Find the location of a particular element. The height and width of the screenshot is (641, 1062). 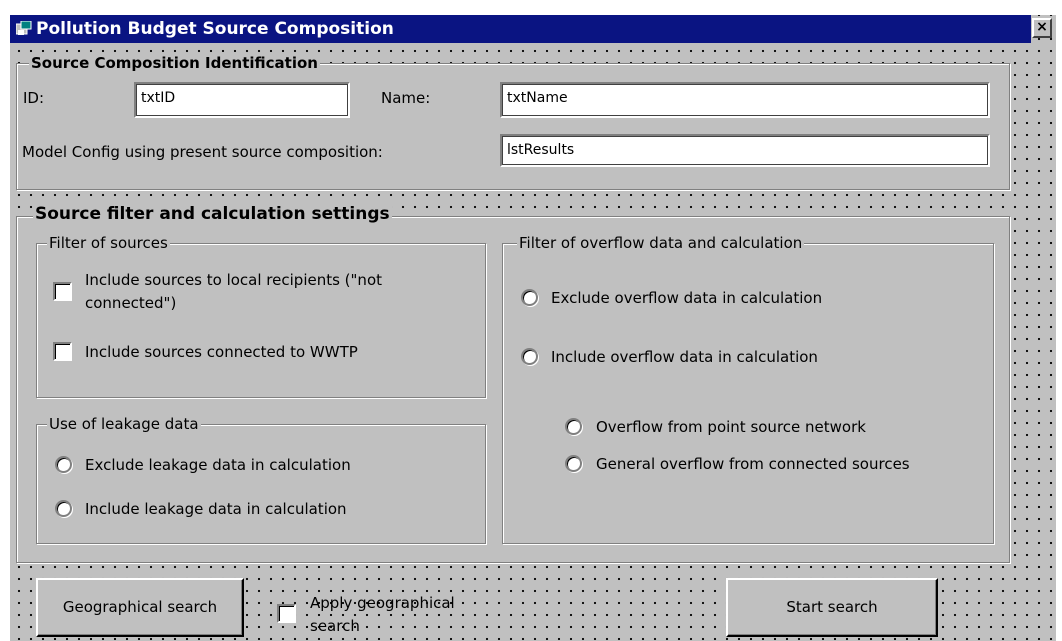

include-leakage-radio is located at coordinates (63, 508).